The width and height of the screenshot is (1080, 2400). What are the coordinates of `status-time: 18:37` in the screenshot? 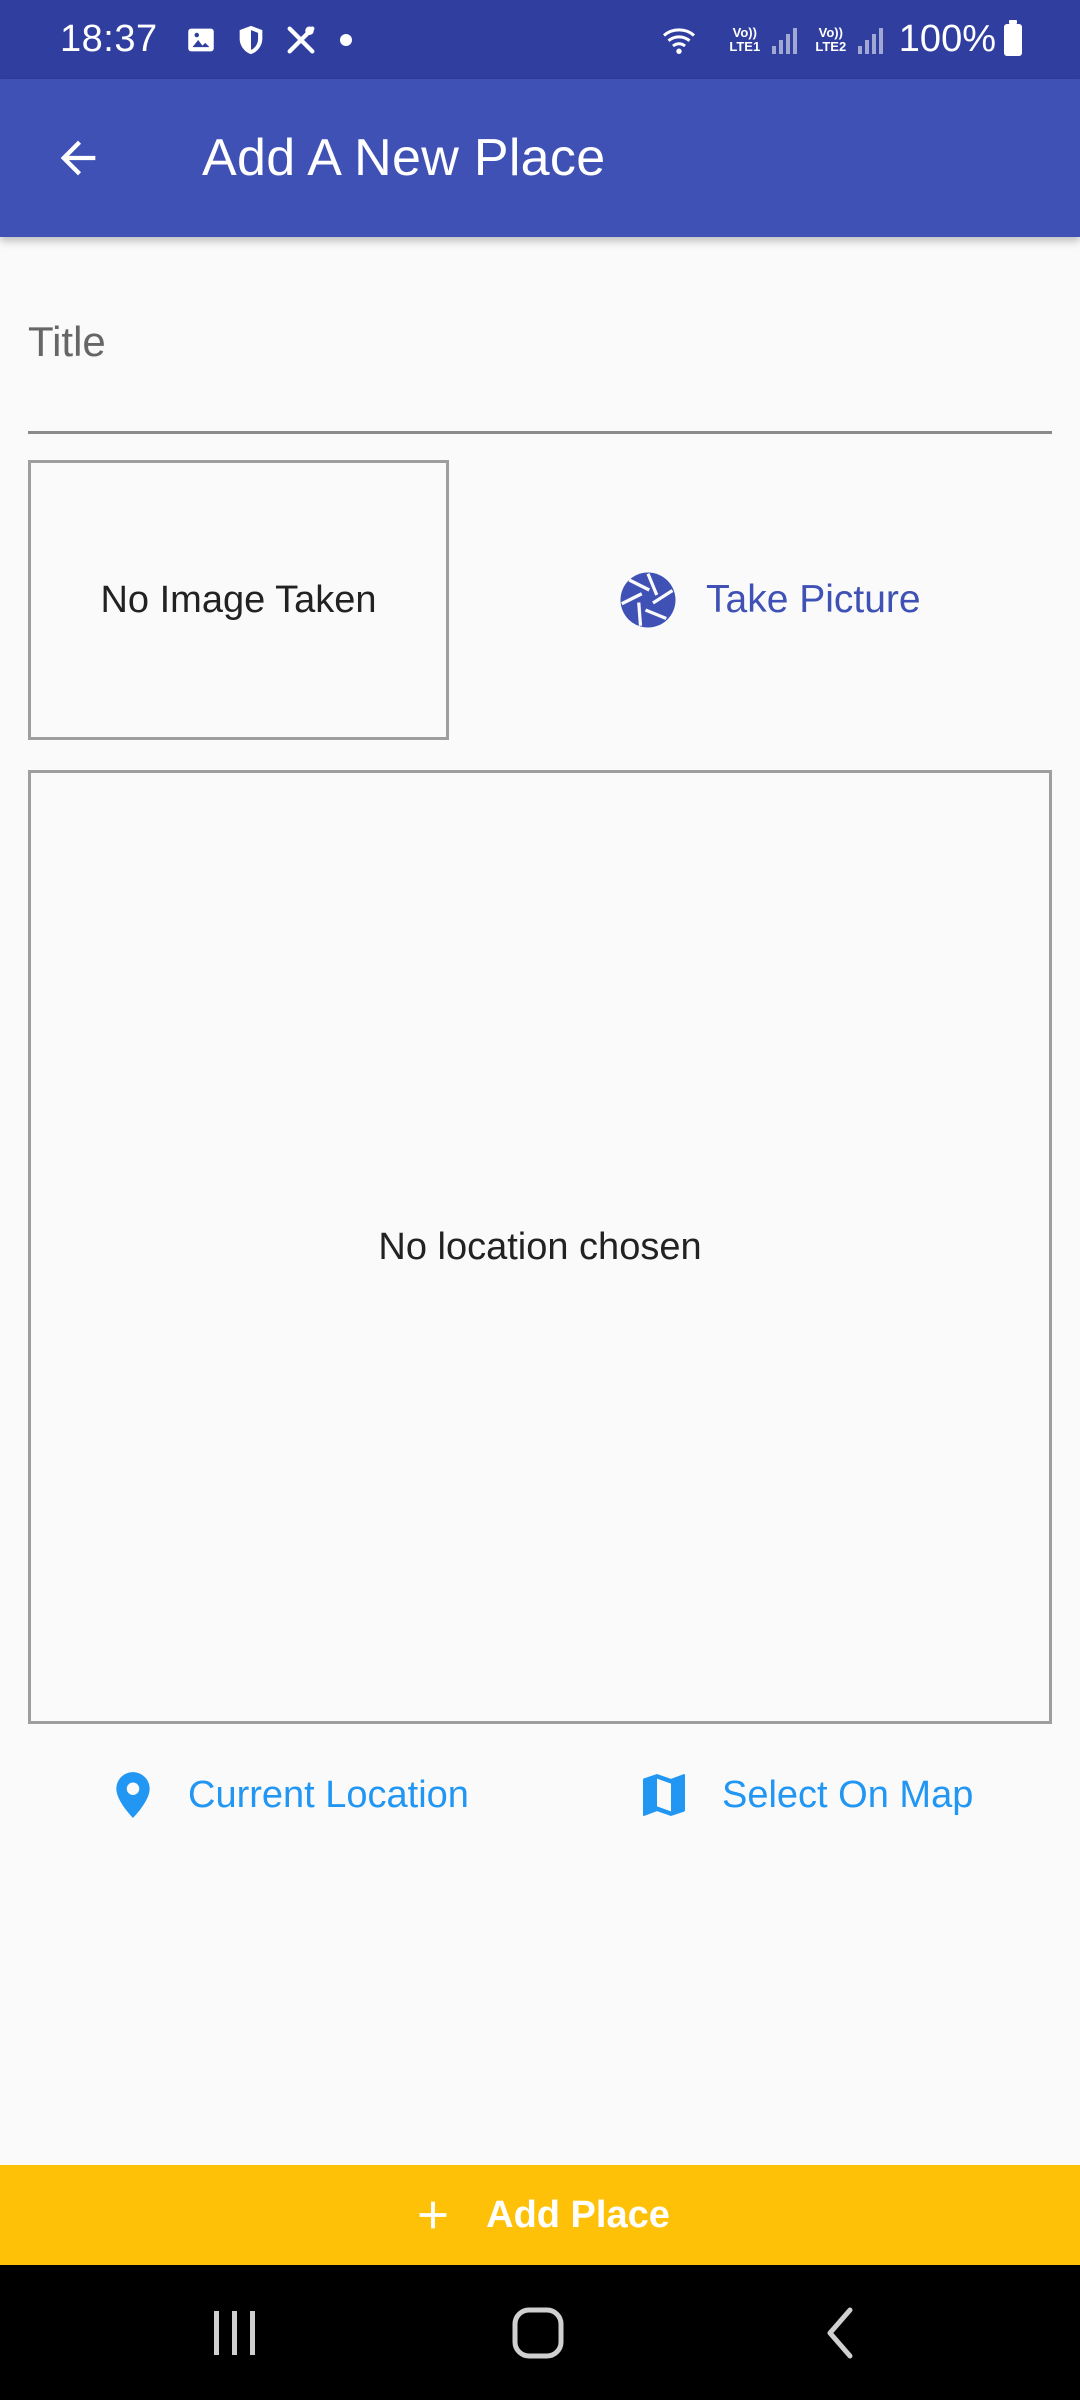 It's located at (109, 39).